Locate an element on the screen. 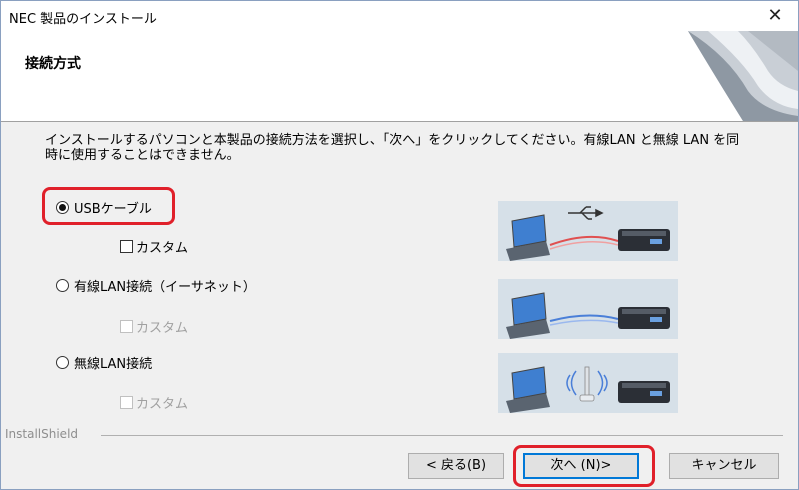  radio-usb: USBケーブル is located at coordinates (104, 207).